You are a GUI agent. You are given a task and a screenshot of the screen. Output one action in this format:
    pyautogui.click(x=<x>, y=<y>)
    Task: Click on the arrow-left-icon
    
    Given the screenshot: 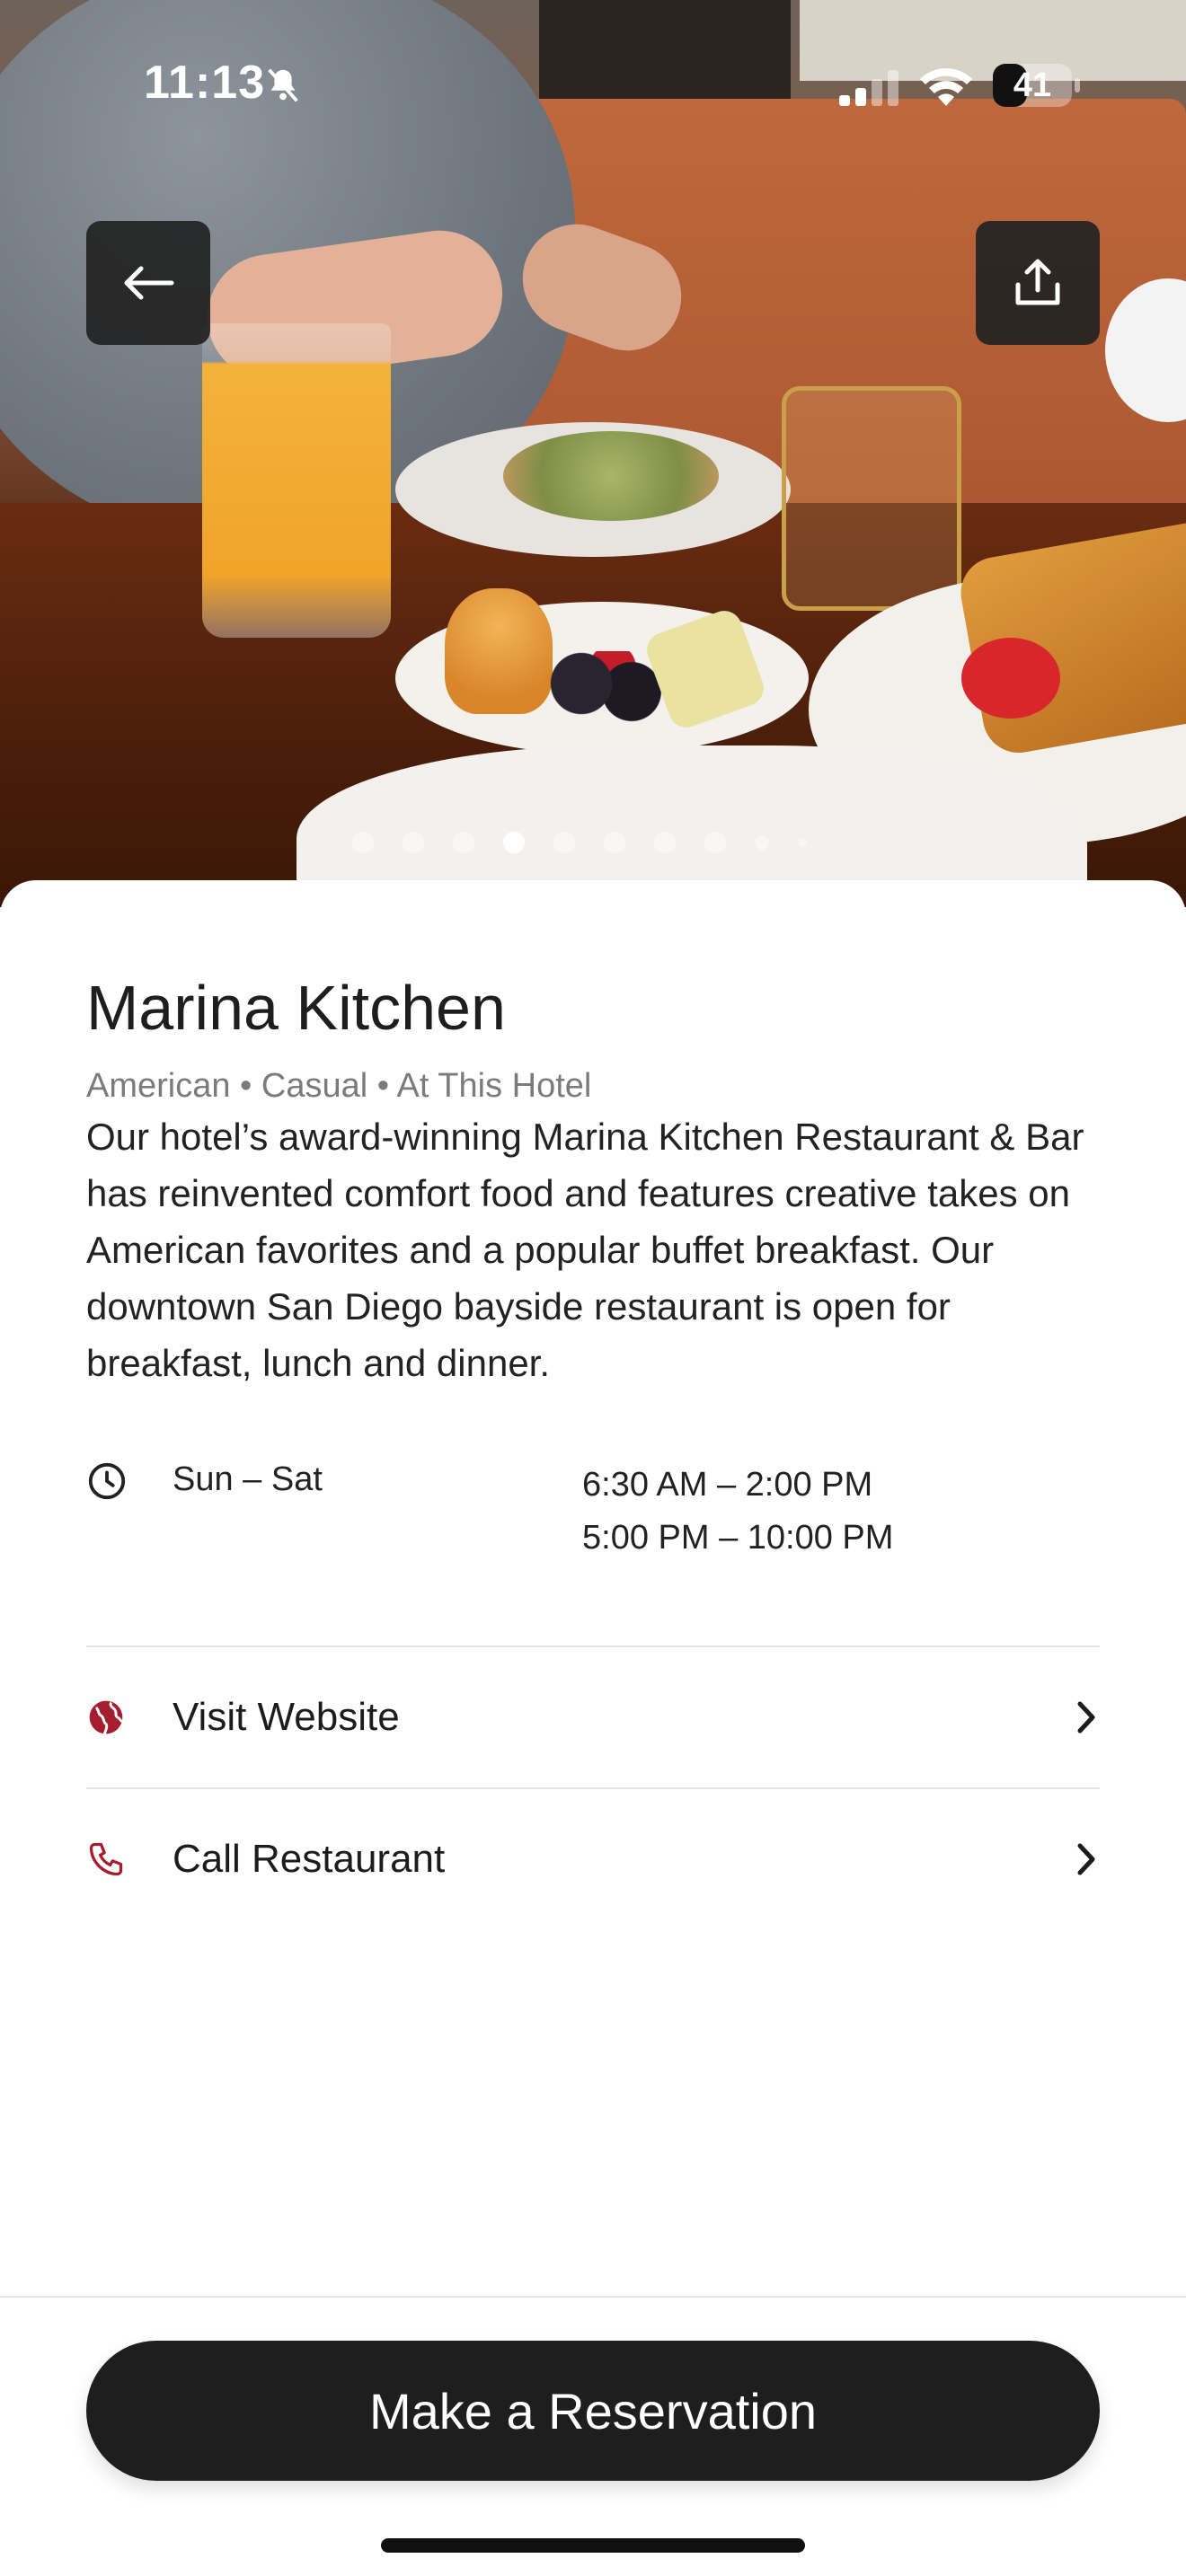 What is the action you would take?
    pyautogui.click(x=149, y=283)
    